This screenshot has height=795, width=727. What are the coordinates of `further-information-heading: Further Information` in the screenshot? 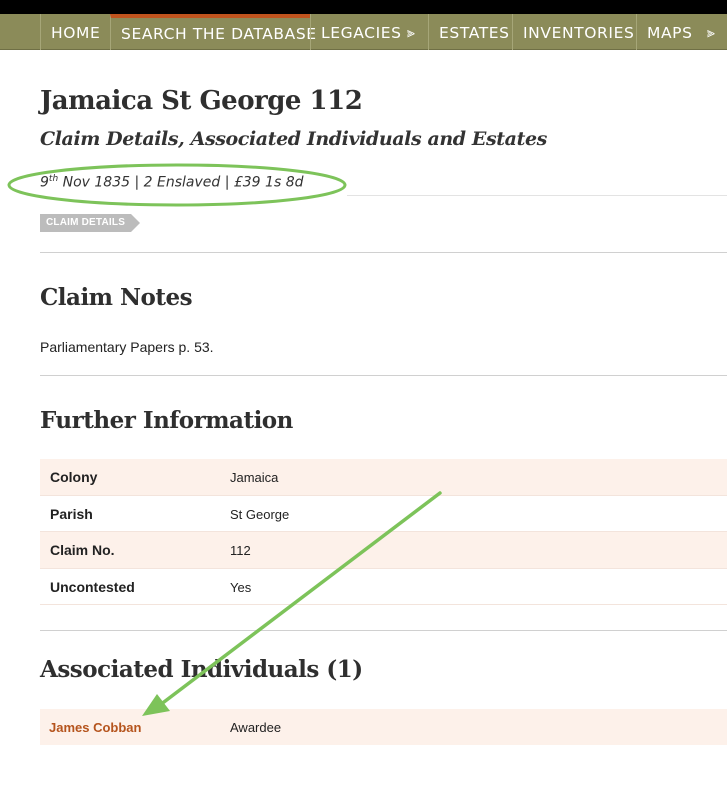 It's located at (166, 420).